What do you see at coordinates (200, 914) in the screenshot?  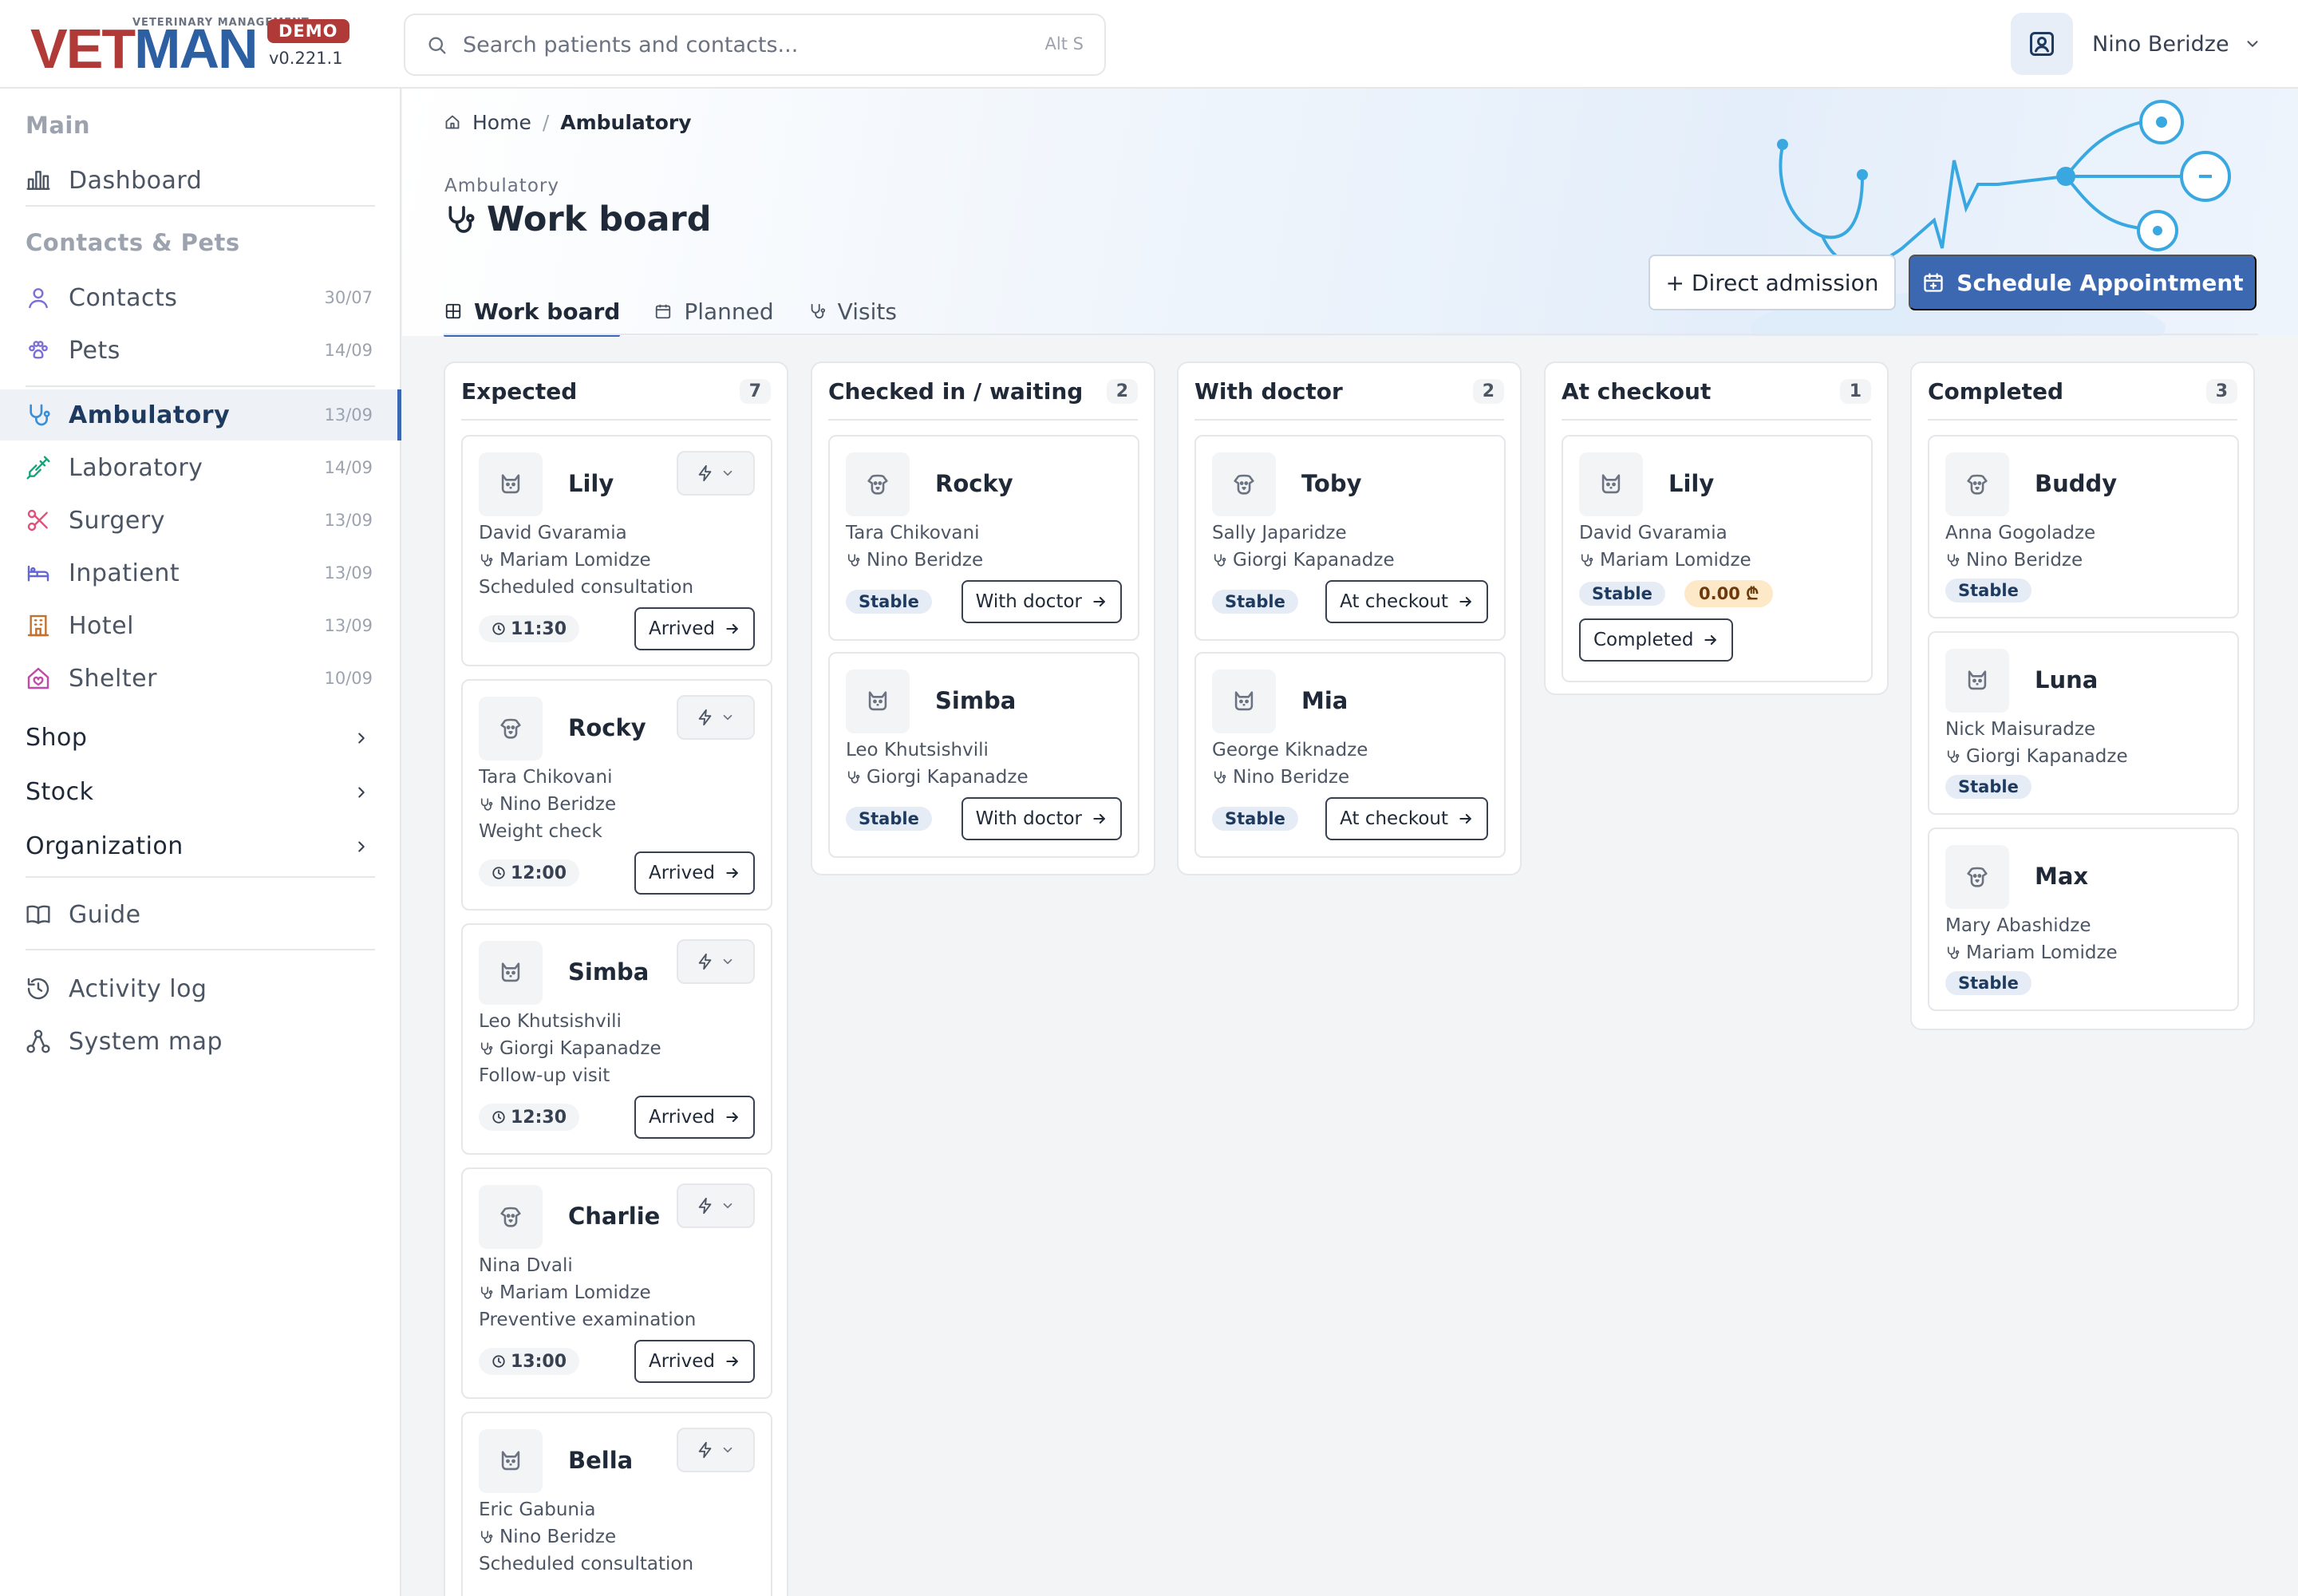 I see `sidebar-item-guide: Guide` at bounding box center [200, 914].